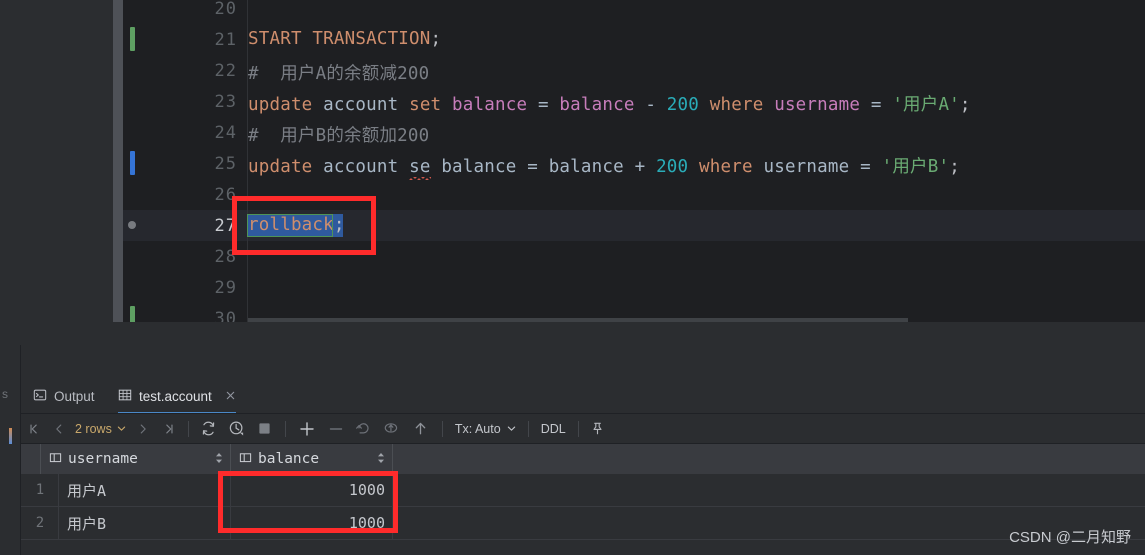  What do you see at coordinates (145, 523) in the screenshot?
I see `cell-username: 用户B` at bounding box center [145, 523].